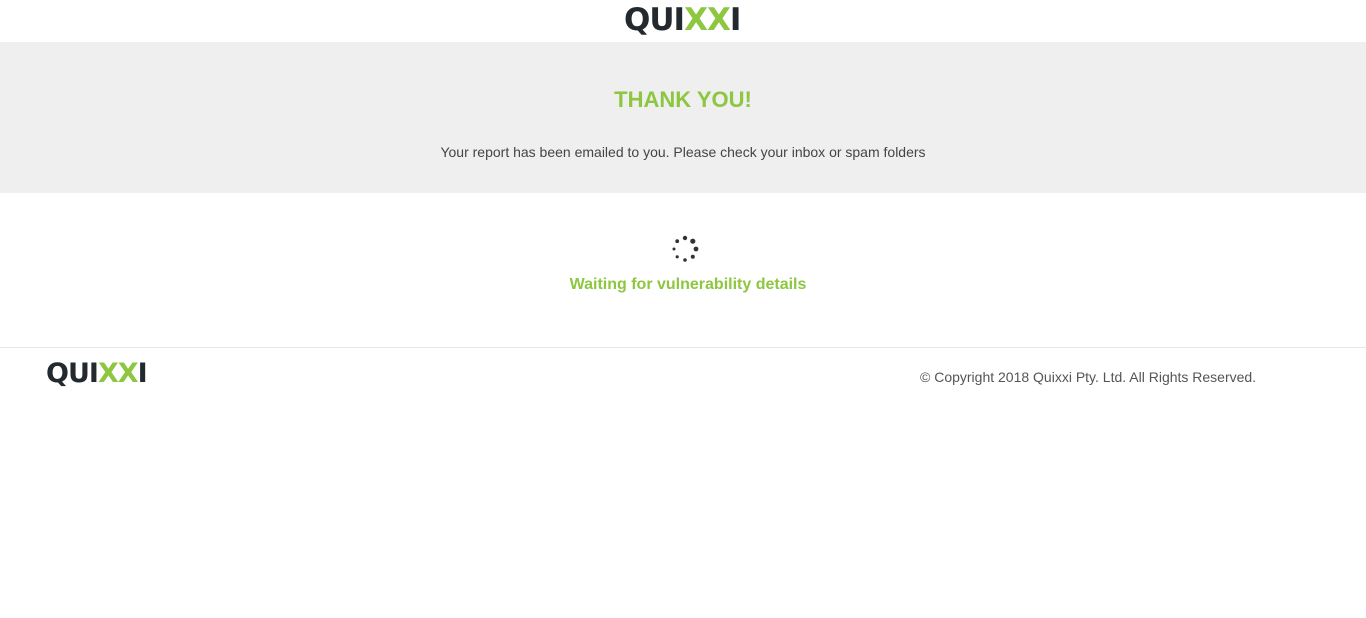 This screenshot has width=1366, height=618. I want to click on thank-you-title: THANK YOU!, so click(683, 99).